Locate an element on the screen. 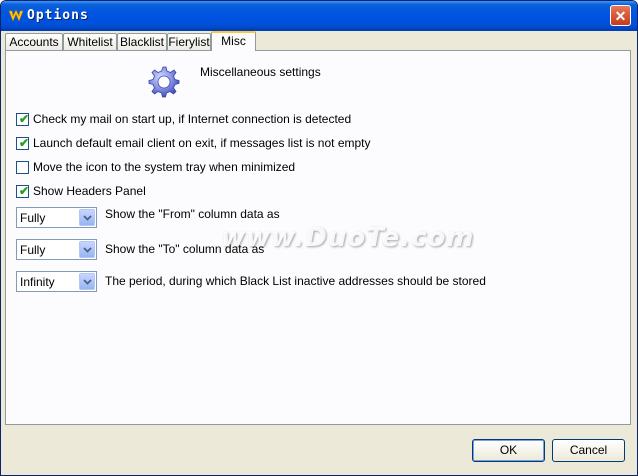  from-display-label: Show the "From" column data as is located at coordinates (192, 214).